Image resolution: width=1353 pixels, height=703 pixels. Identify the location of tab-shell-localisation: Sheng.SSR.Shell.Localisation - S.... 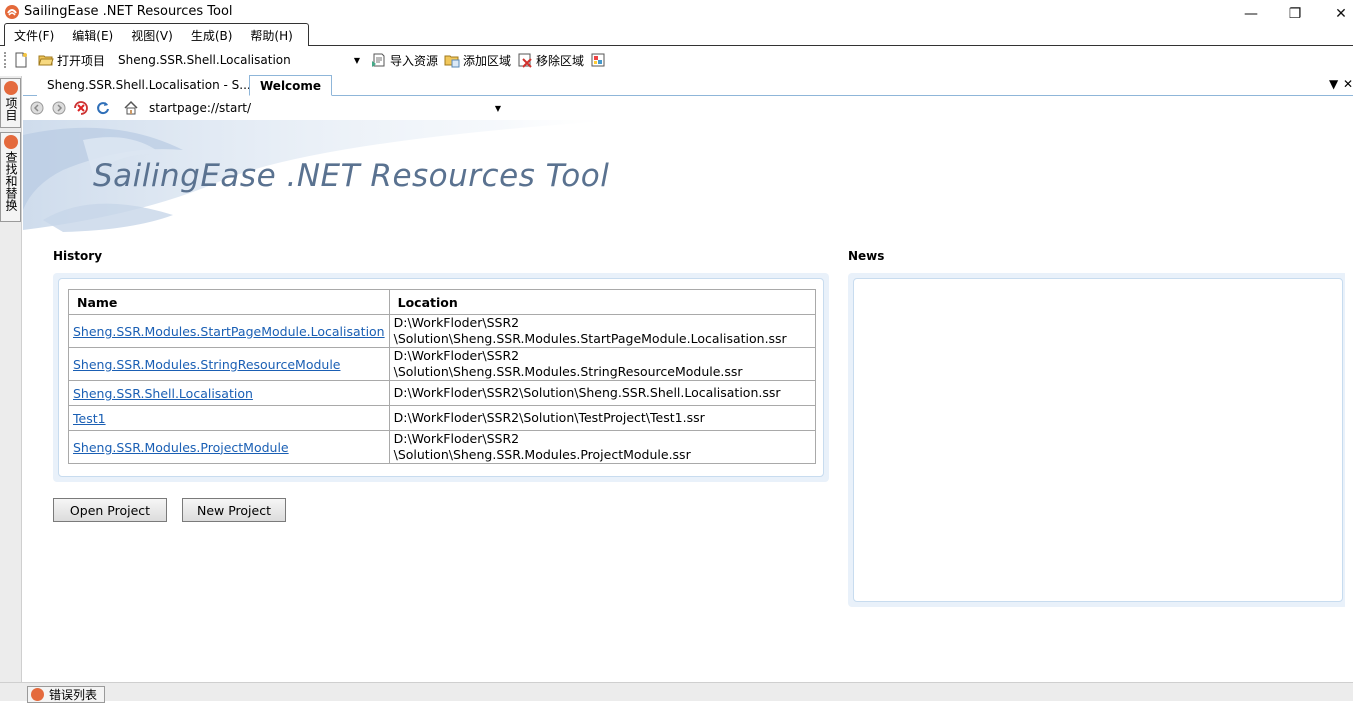
(149, 85).